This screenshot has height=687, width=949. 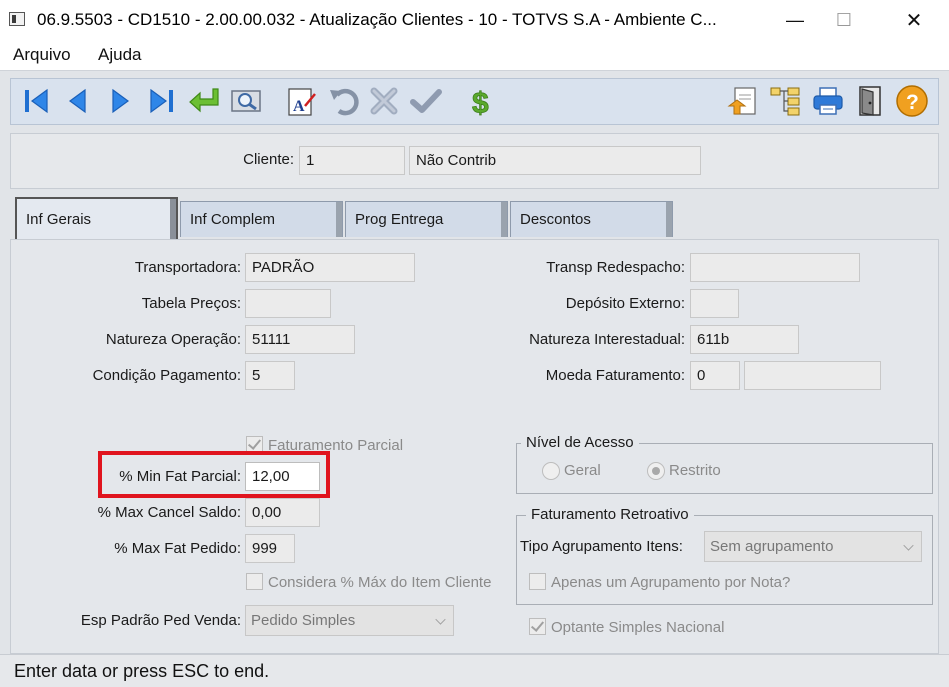 I want to click on radio-restrito-label: Restrito, so click(x=695, y=470).